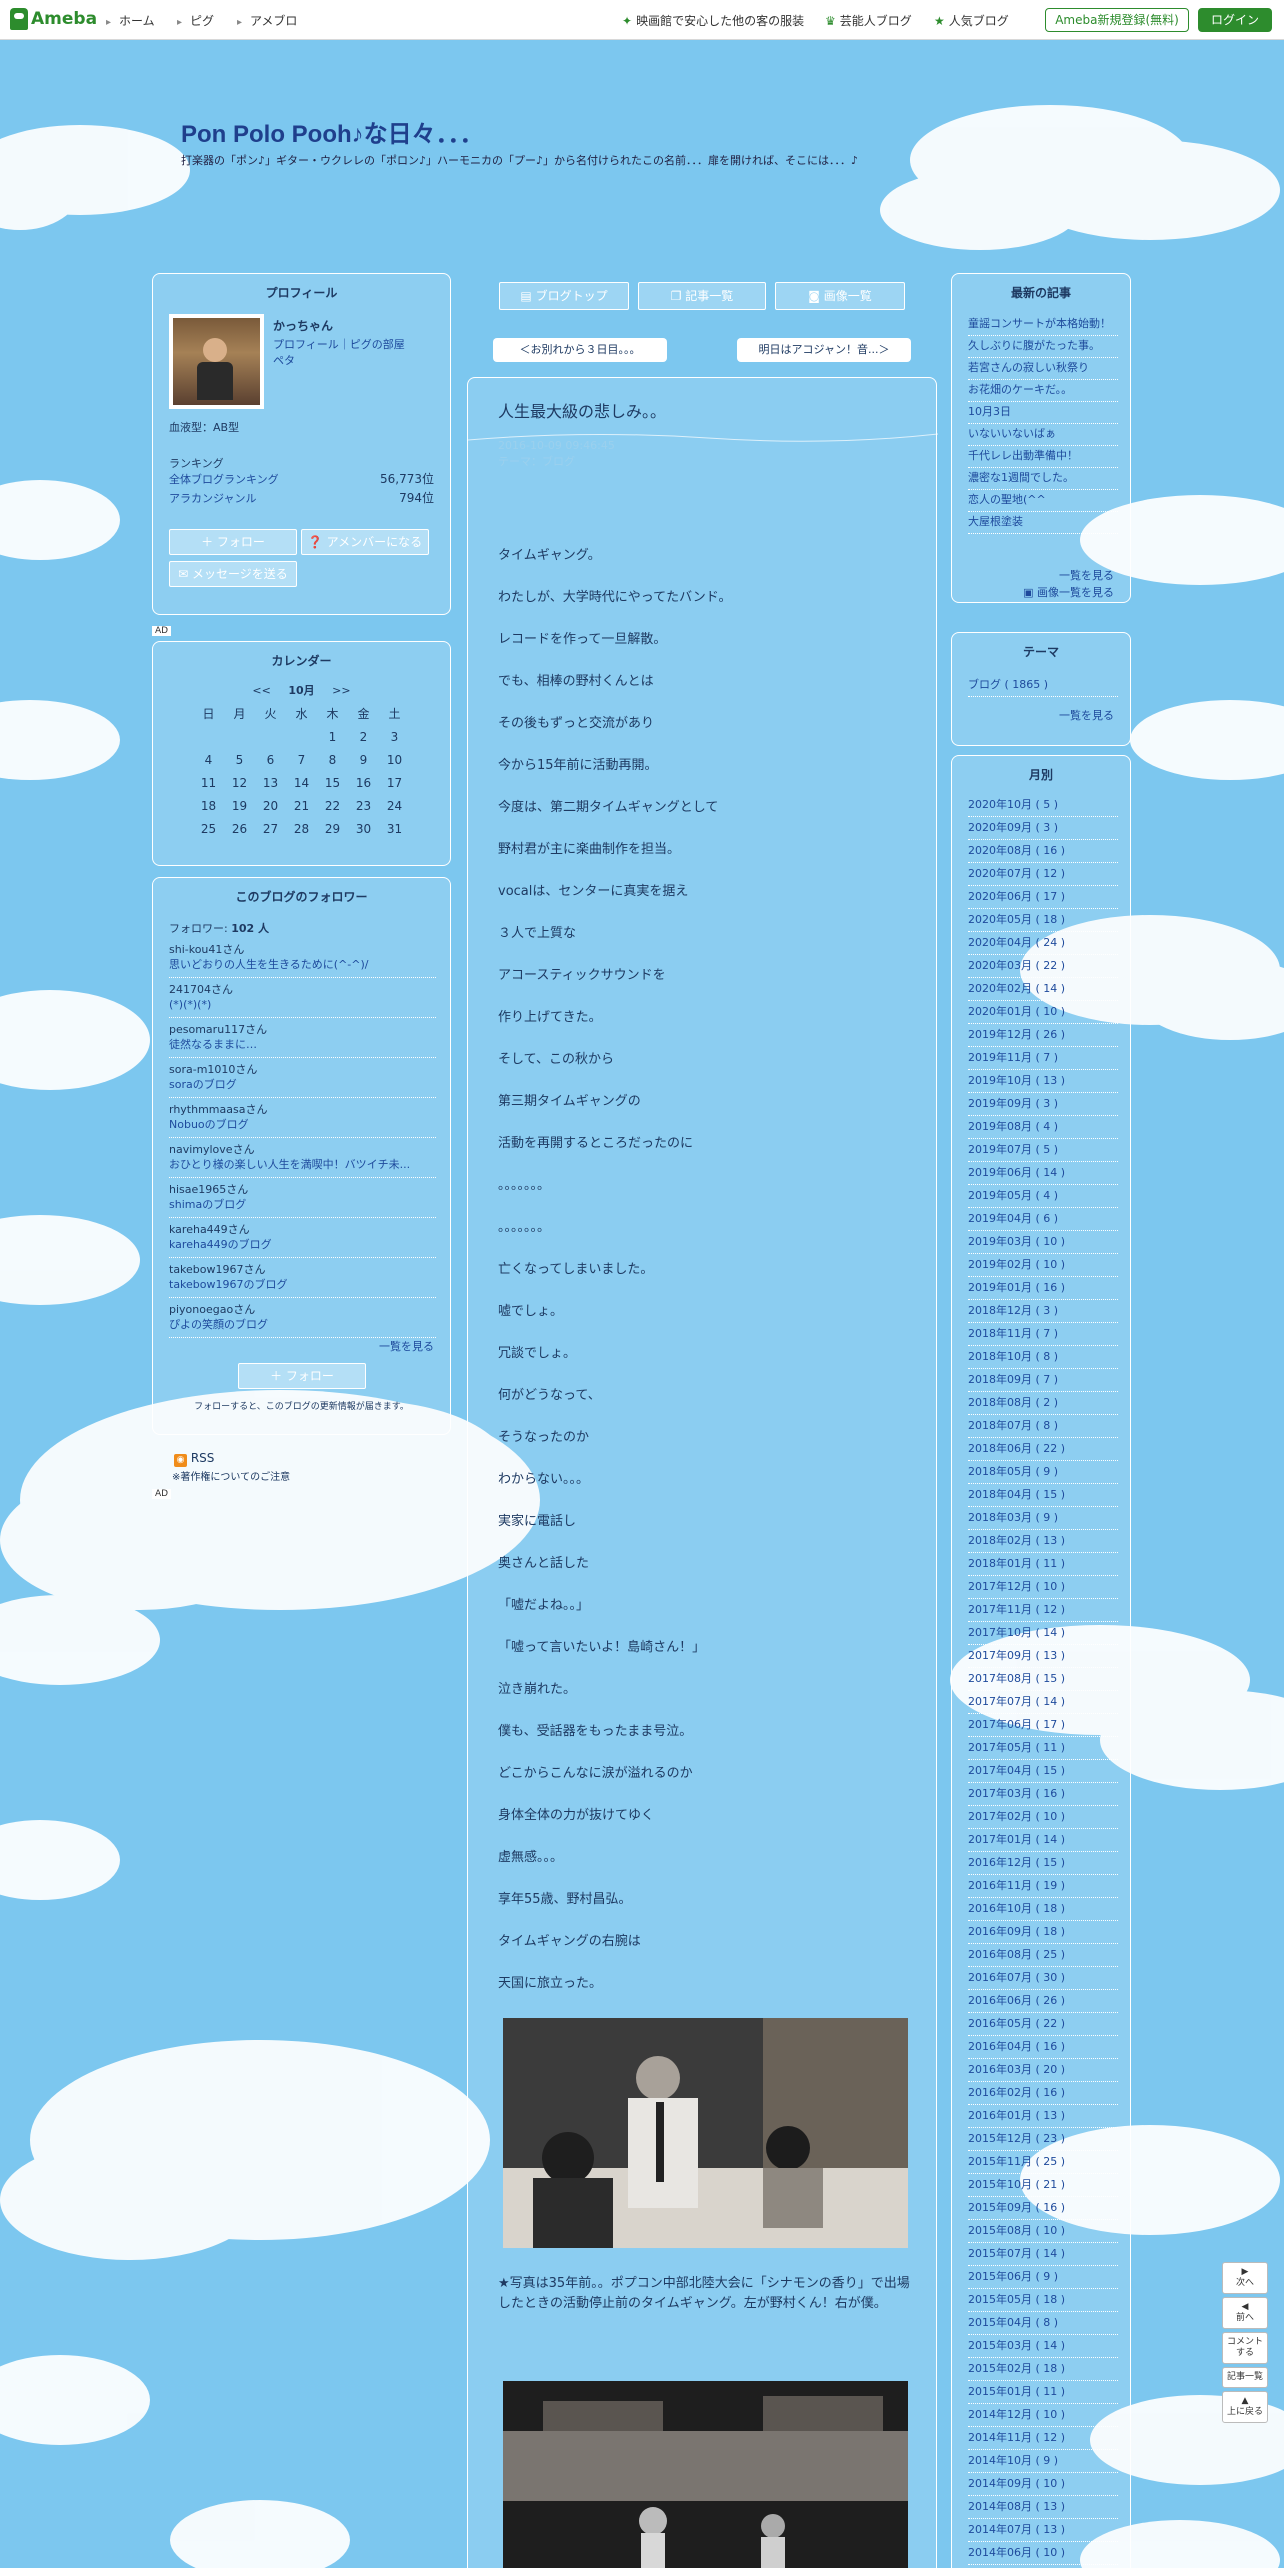 The width and height of the screenshot is (1284, 2568). I want to click on month-link: 2019年12月 ( 26 ), so click(1043, 1035).